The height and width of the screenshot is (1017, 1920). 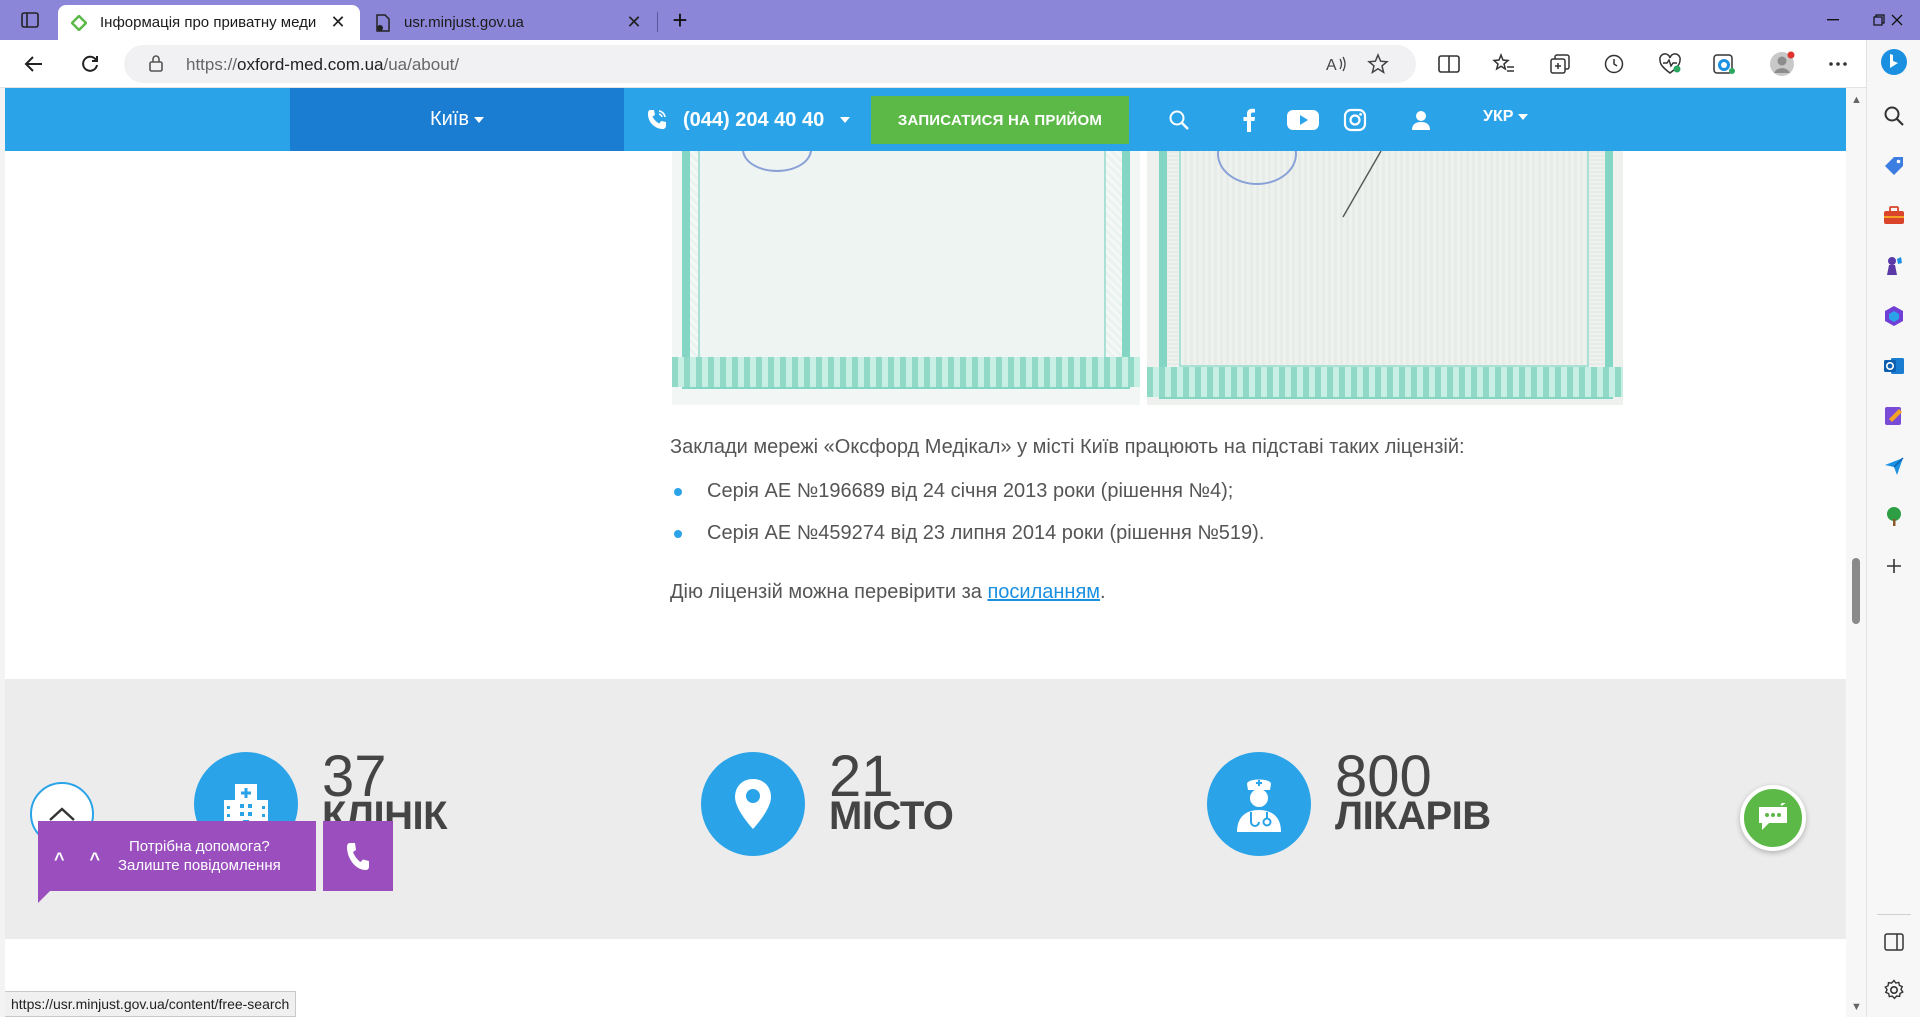 What do you see at coordinates (1894, 62) in the screenshot?
I see `copilot-icon` at bounding box center [1894, 62].